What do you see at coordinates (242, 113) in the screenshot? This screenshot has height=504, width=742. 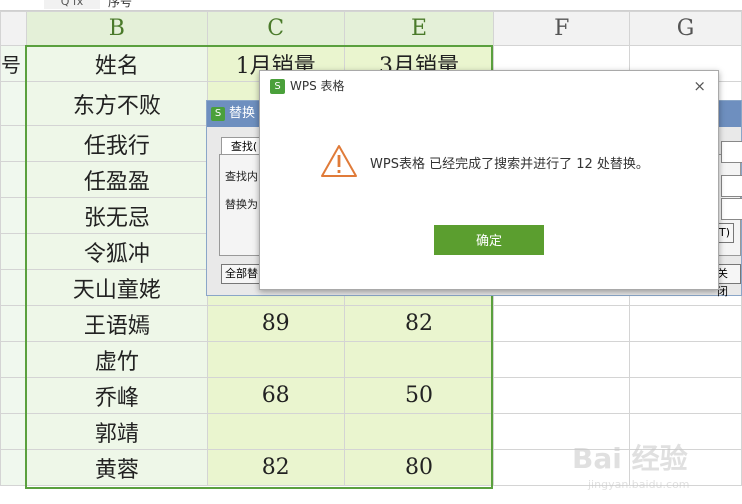 I see `replace-dialog-title: 替换` at bounding box center [242, 113].